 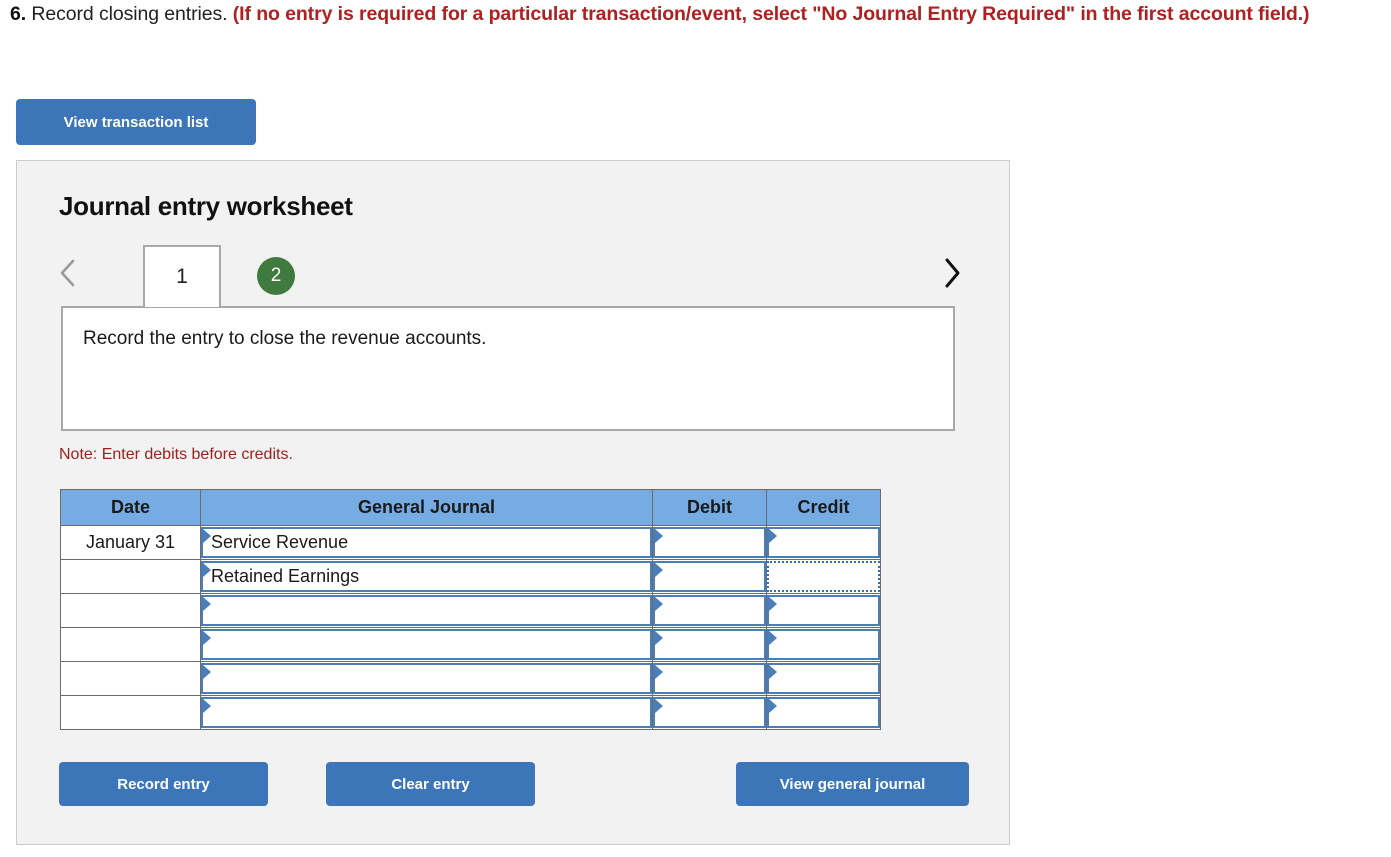 What do you see at coordinates (709, 507) in the screenshot?
I see `column-header-debit: Debit` at bounding box center [709, 507].